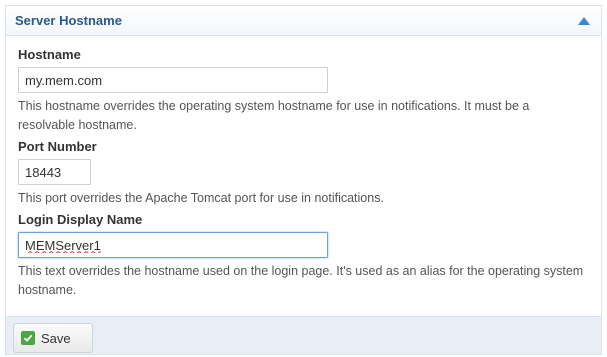 Image resolution: width=607 pixels, height=357 pixels. Describe the element at coordinates (80, 219) in the screenshot. I see `login-display-name-label: Login Display Name` at that location.